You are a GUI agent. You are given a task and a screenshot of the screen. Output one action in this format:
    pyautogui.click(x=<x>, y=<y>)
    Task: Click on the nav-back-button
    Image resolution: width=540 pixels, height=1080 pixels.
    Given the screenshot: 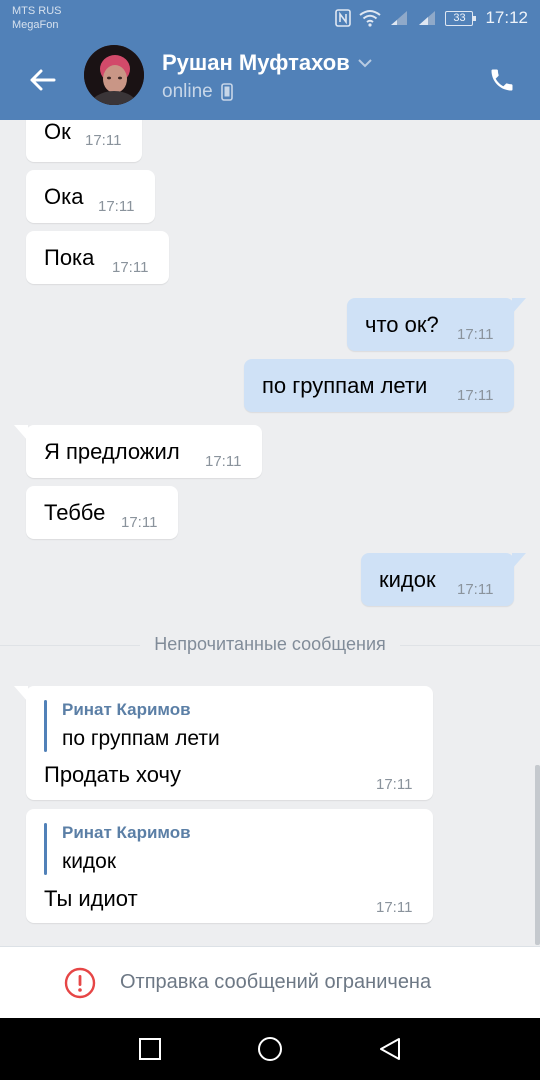 What is the action you would take?
    pyautogui.click(x=390, y=1049)
    